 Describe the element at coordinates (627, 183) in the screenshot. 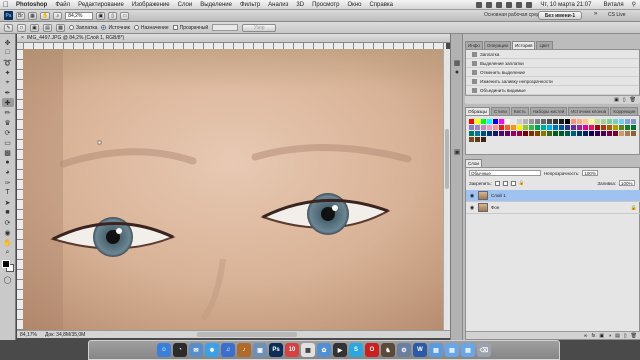

I see `fill-field: 100%` at that location.